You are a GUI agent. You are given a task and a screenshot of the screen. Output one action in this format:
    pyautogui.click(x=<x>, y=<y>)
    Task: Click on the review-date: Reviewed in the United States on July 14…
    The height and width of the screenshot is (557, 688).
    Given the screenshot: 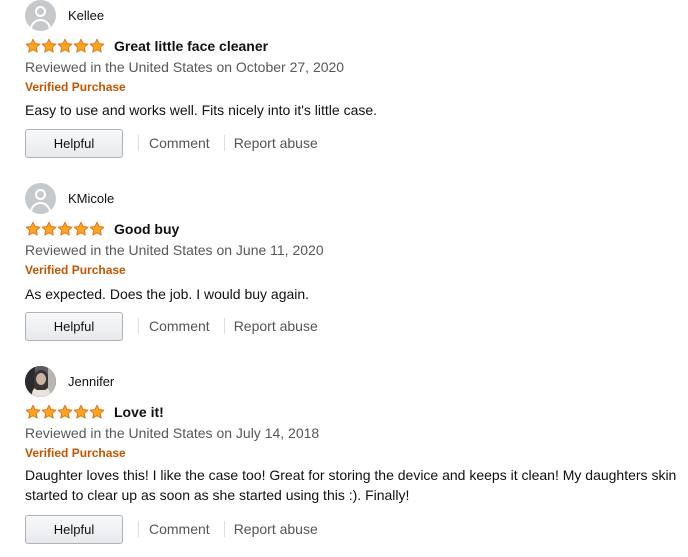 What is the action you would take?
    pyautogui.click(x=172, y=433)
    